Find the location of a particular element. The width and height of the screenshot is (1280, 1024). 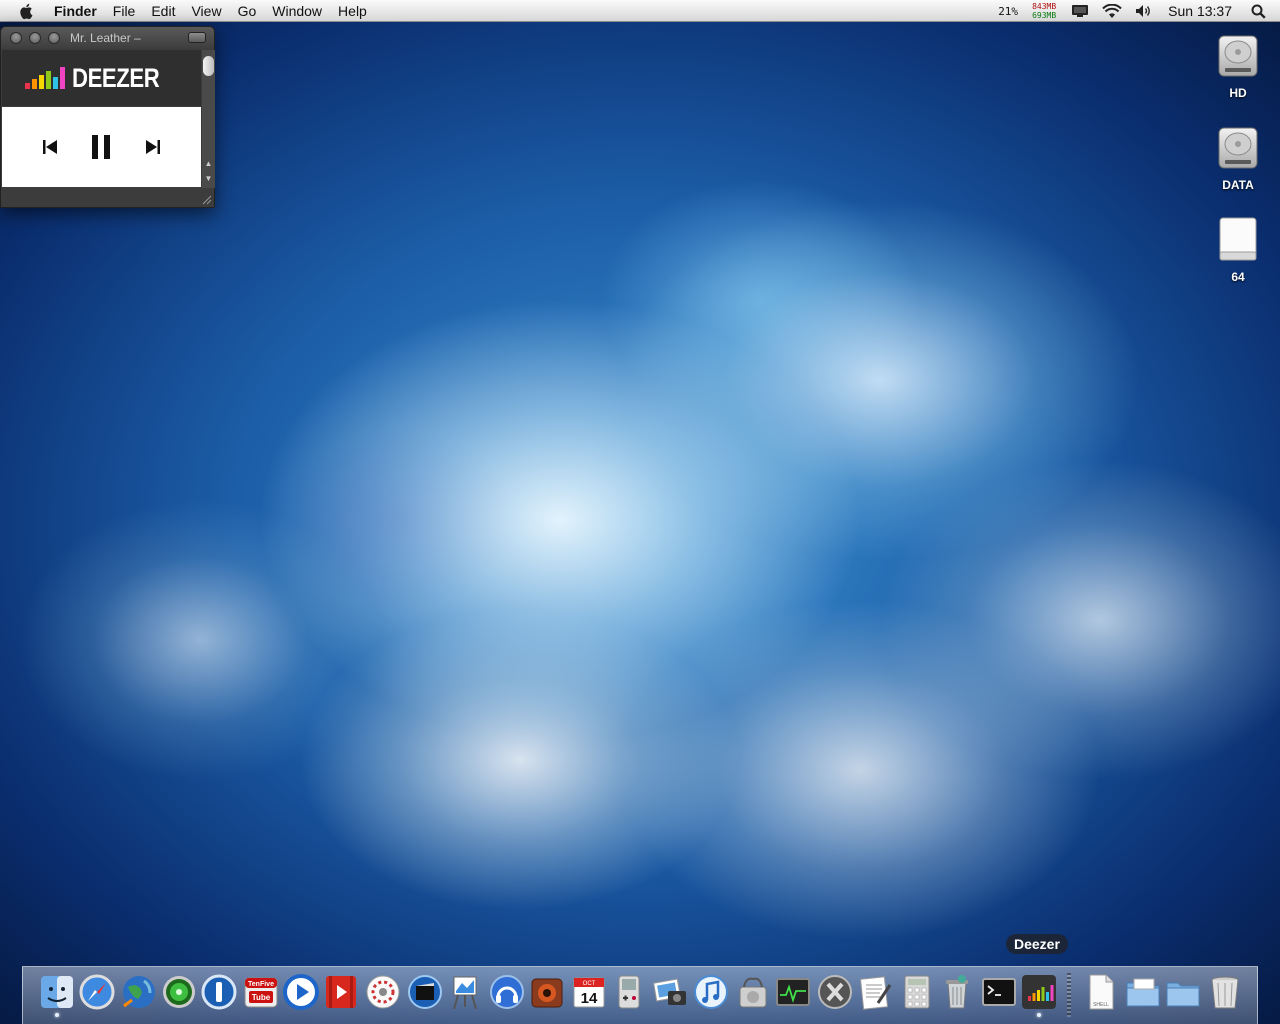

external-drive-icon is located at coordinates (1238, 239).